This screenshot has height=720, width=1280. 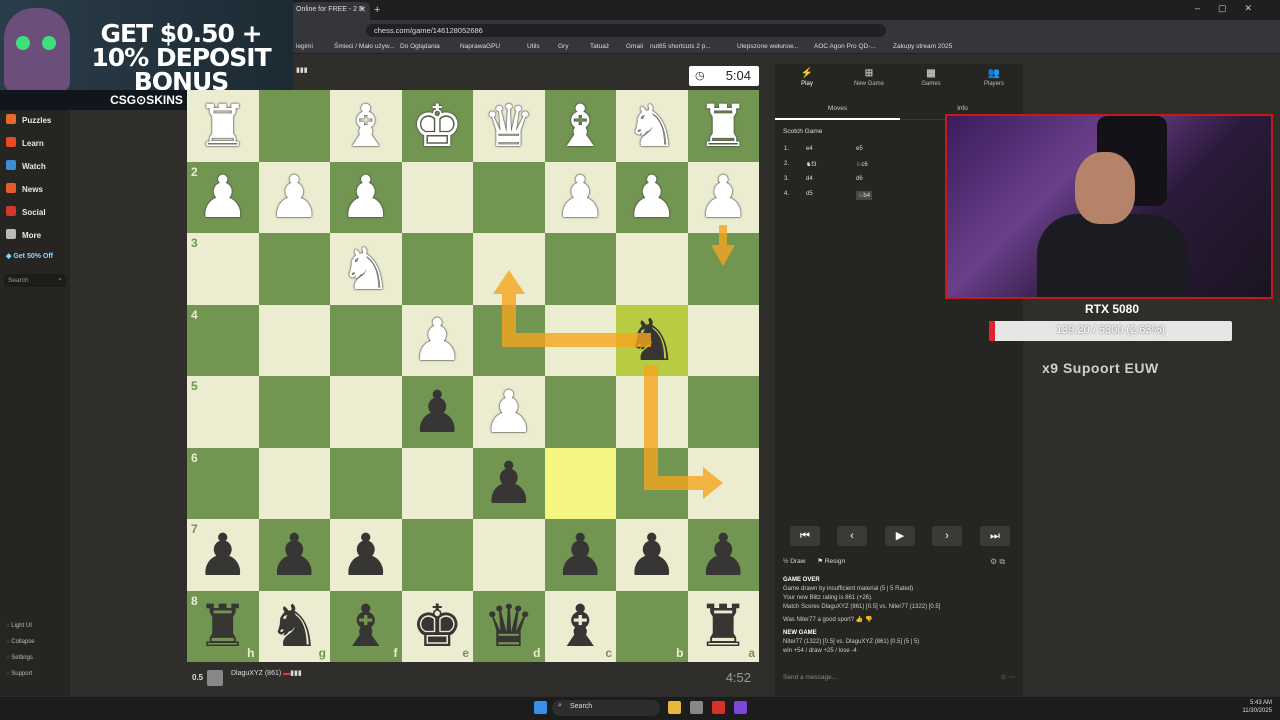 I want to click on last-move-button: ⏭, so click(x=995, y=536).